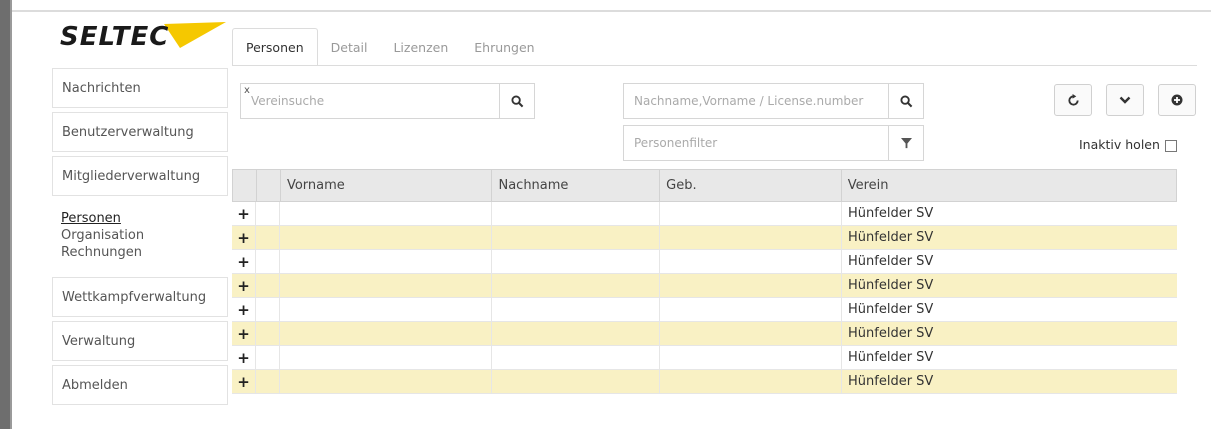 This screenshot has width=1211, height=429. Describe the element at coordinates (140, 218) in the screenshot. I see `sidebar-subitem-personen: Personen` at that location.